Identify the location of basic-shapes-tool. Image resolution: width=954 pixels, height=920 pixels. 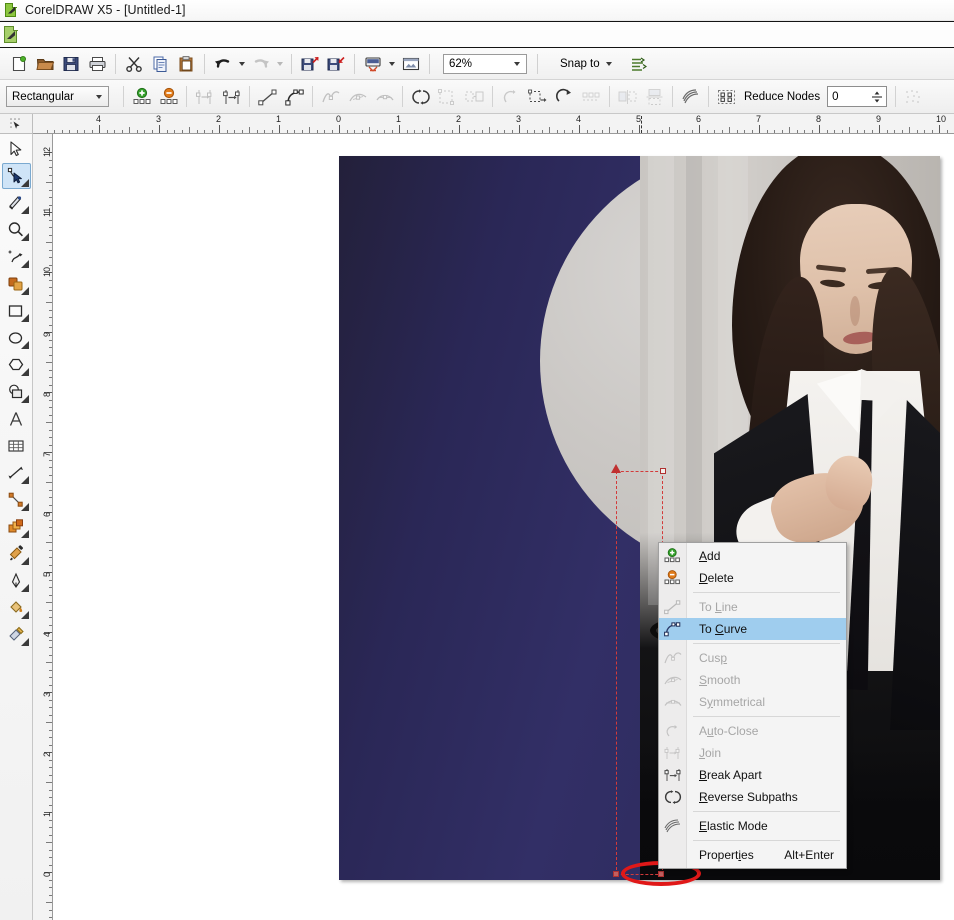
(16, 392).